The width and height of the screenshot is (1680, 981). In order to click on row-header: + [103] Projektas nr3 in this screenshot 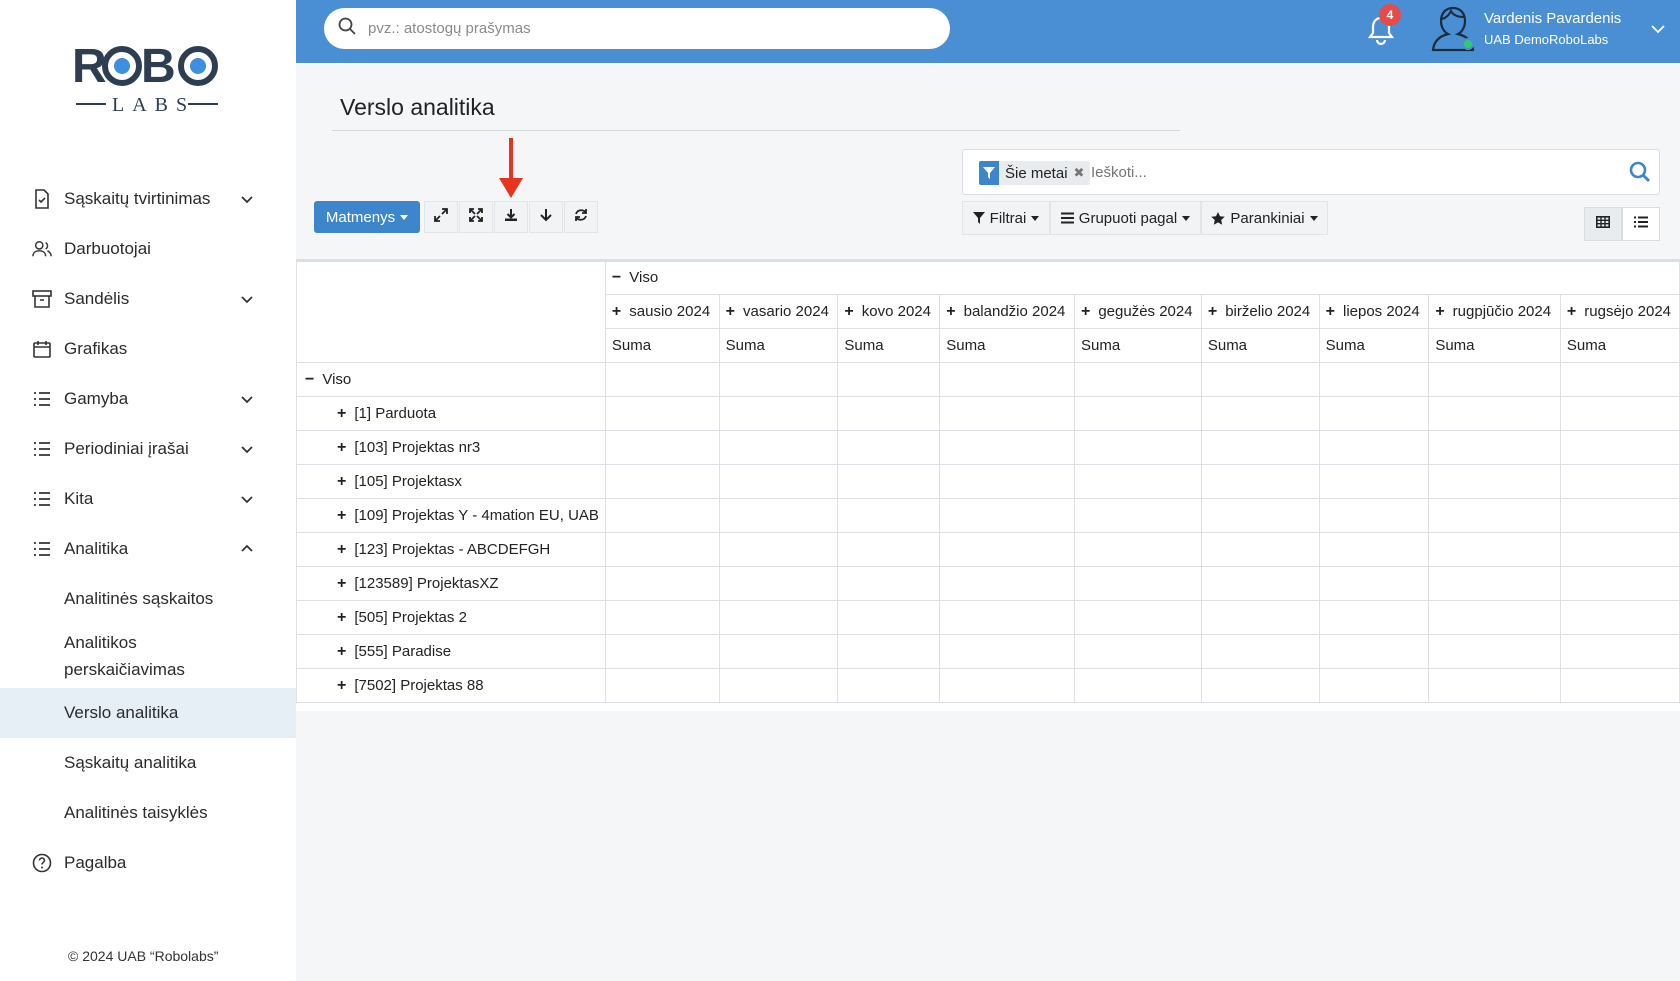, I will do `click(451, 447)`.